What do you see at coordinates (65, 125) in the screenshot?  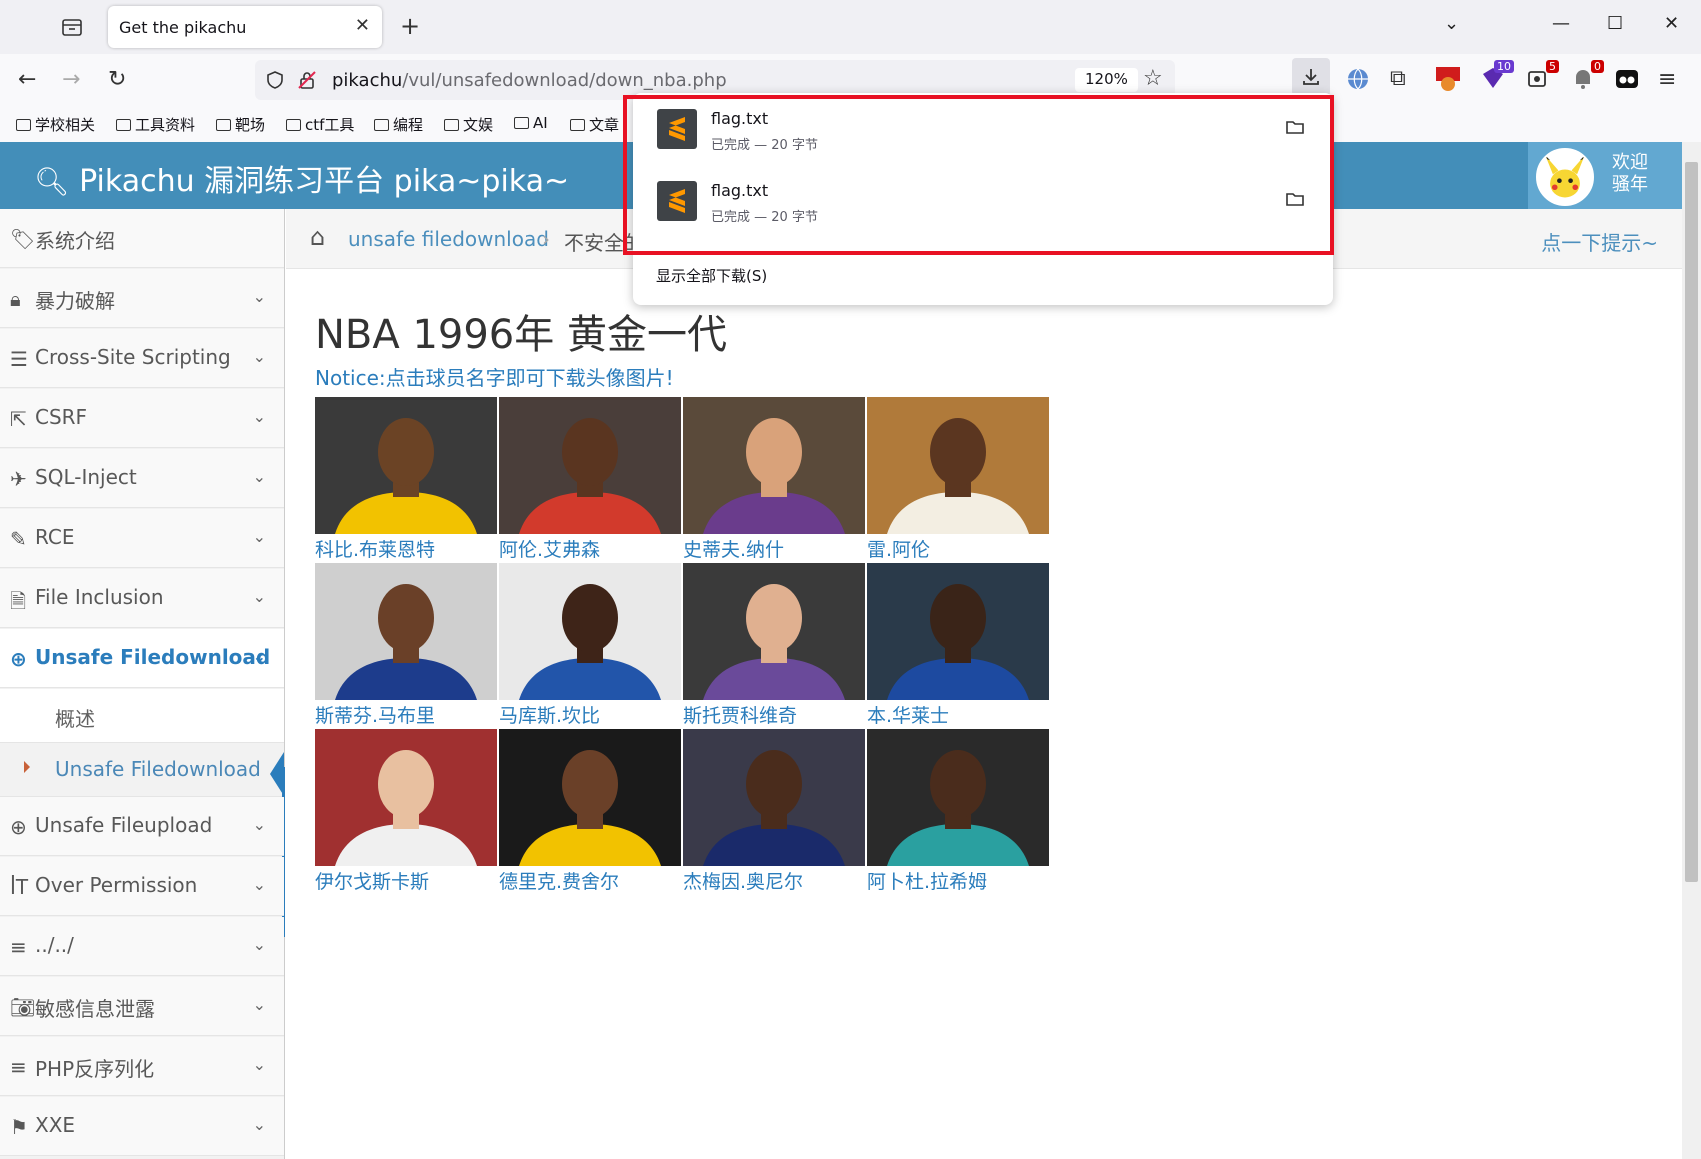 I see `bookmark-label: 学校相关` at bounding box center [65, 125].